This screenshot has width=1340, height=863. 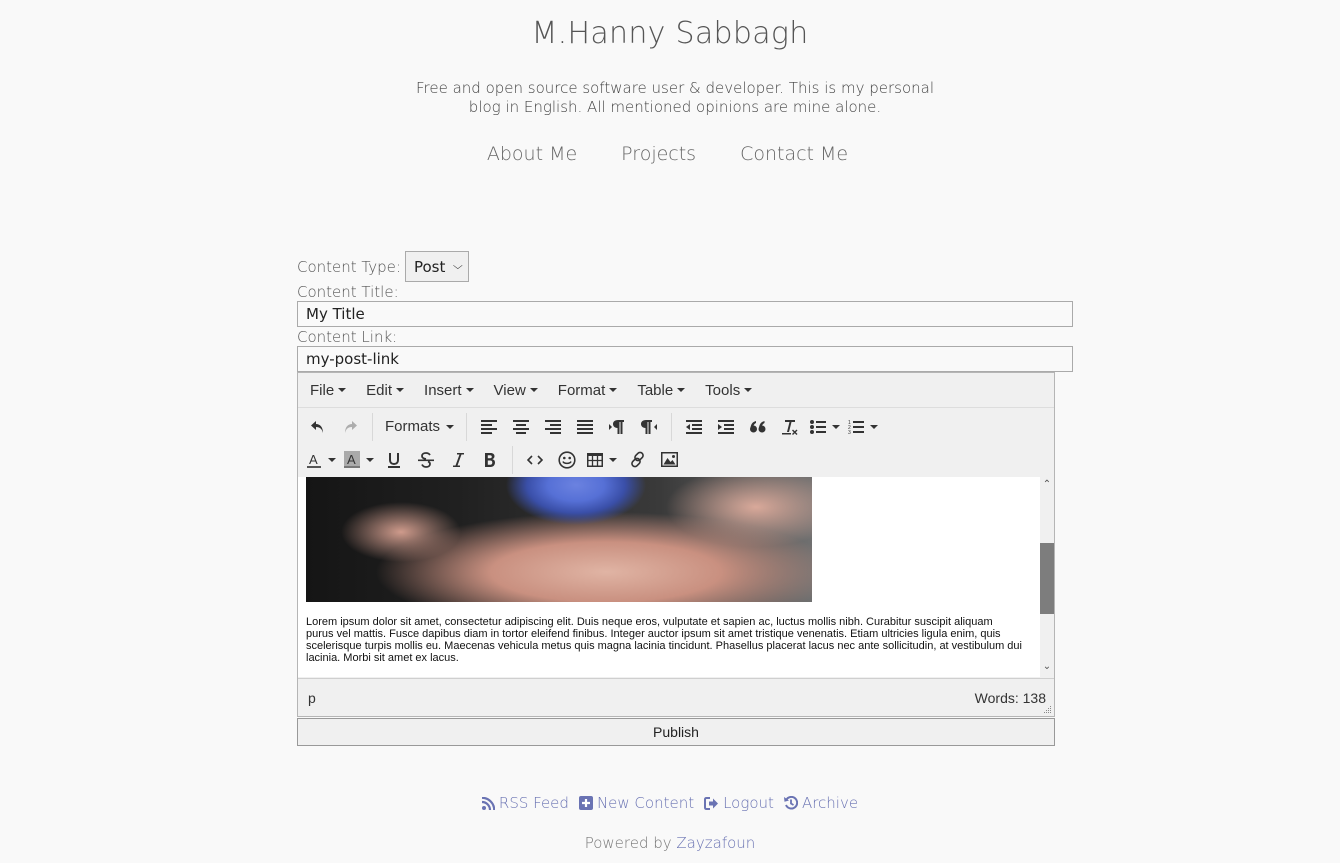 I want to click on content-image, so click(x=559, y=539).